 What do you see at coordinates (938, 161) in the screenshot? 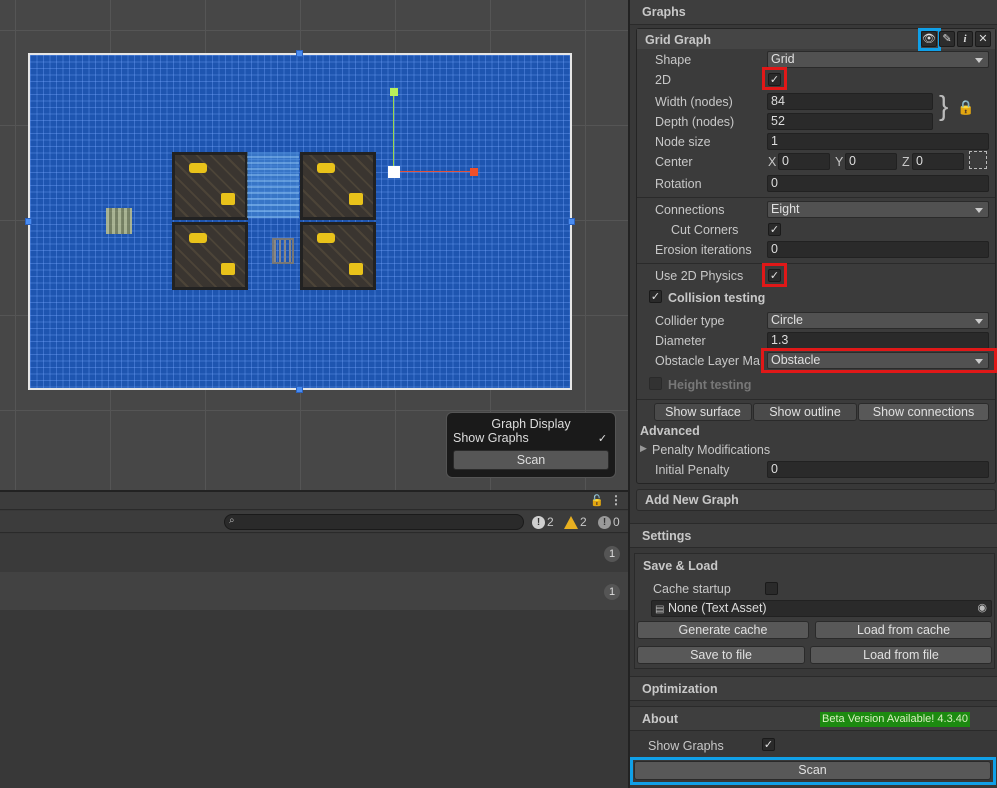
I see `center-z-field: 0` at bounding box center [938, 161].